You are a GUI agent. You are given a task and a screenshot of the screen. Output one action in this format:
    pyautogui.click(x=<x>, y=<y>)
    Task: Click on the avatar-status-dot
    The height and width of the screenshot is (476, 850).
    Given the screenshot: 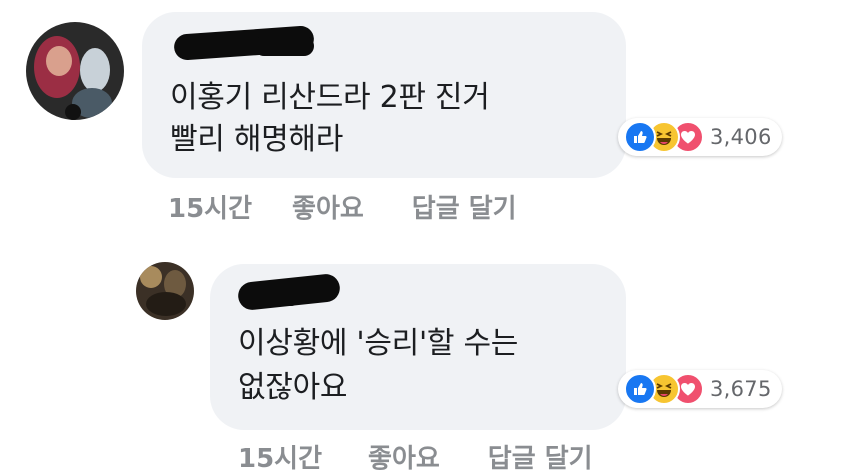 What is the action you would take?
    pyautogui.click(x=73, y=112)
    